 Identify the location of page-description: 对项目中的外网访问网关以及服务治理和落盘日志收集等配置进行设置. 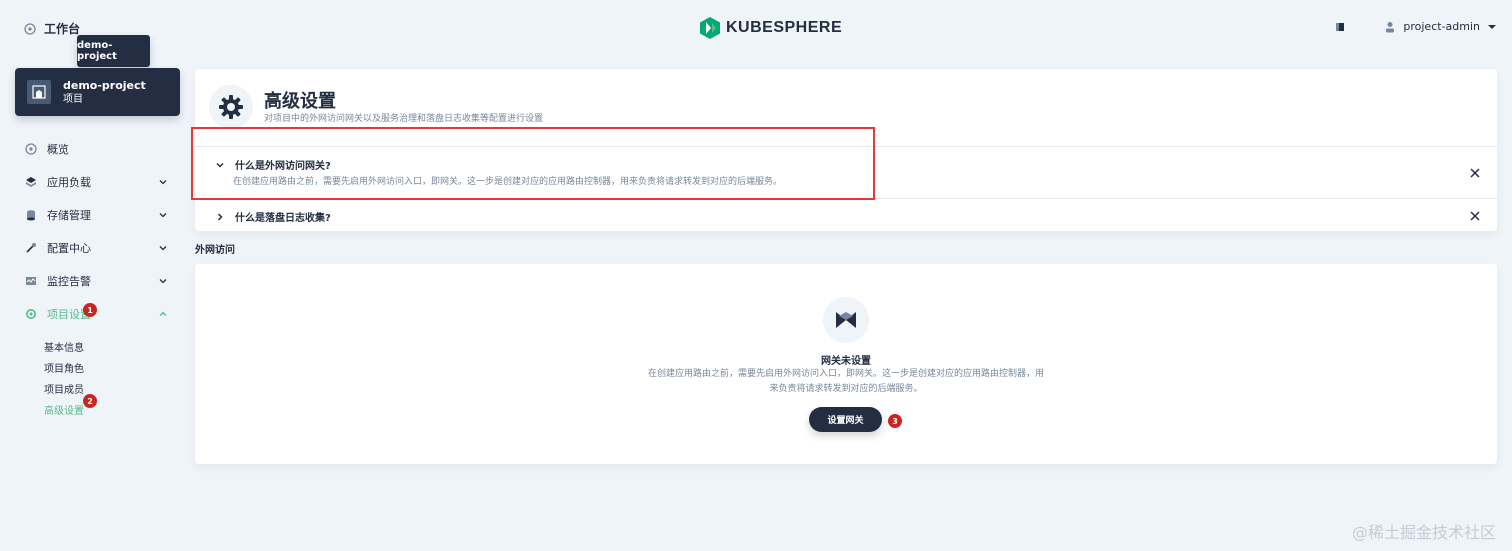
(404, 119).